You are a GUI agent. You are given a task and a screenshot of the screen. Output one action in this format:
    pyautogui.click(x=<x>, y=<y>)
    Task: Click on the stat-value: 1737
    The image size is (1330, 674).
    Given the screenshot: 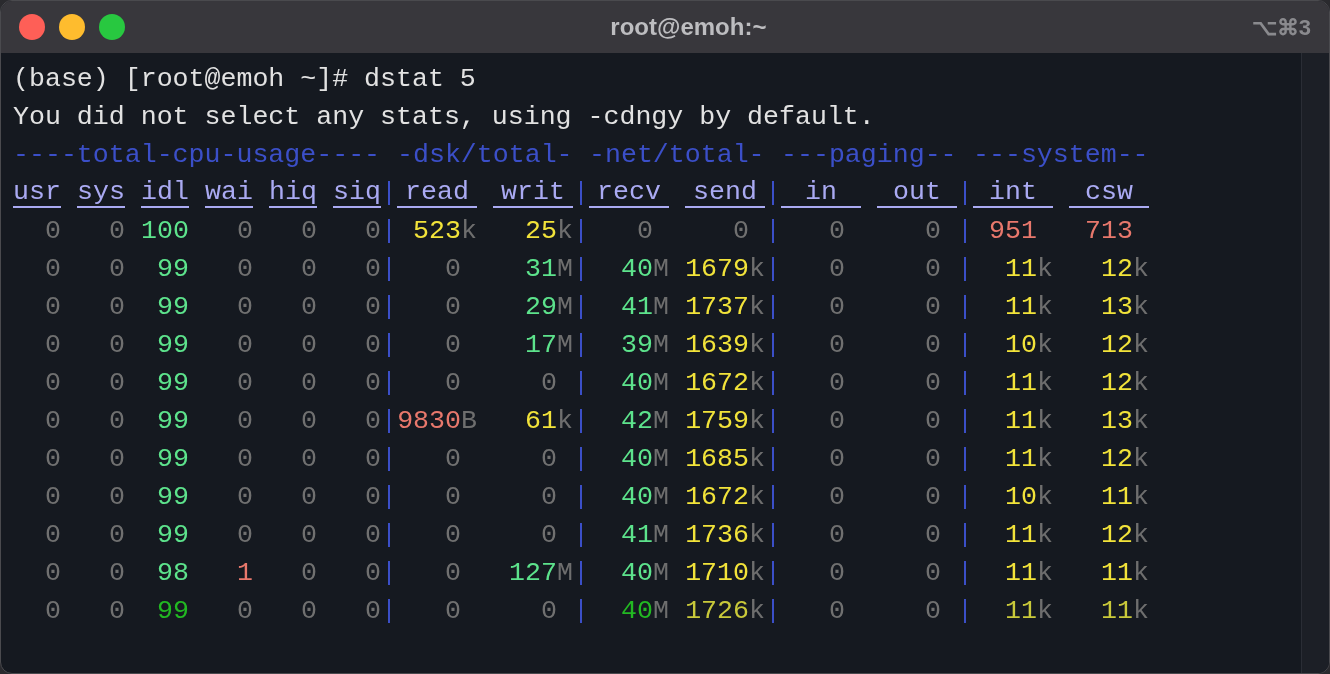 What is the action you would take?
    pyautogui.click(x=717, y=307)
    